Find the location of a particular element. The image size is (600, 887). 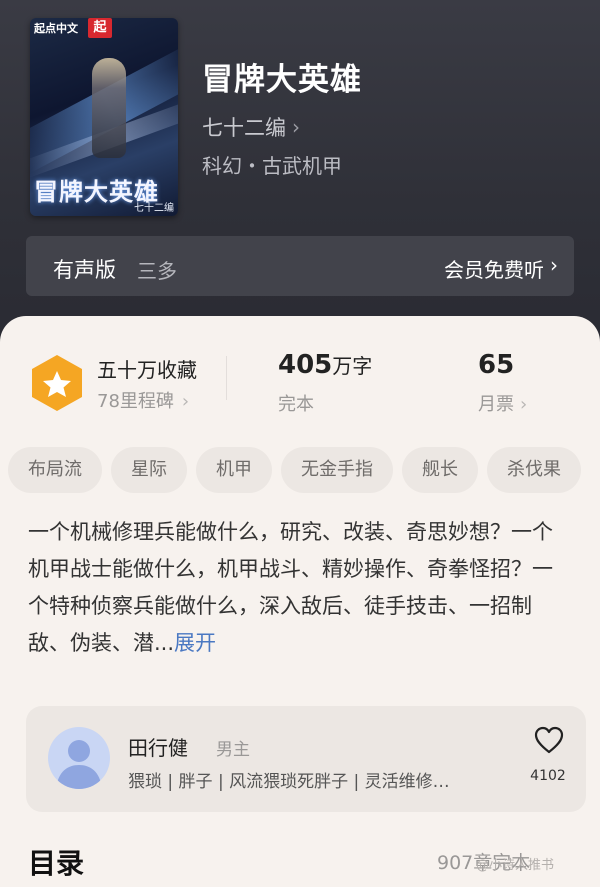

character-role: 男主 is located at coordinates (233, 750).